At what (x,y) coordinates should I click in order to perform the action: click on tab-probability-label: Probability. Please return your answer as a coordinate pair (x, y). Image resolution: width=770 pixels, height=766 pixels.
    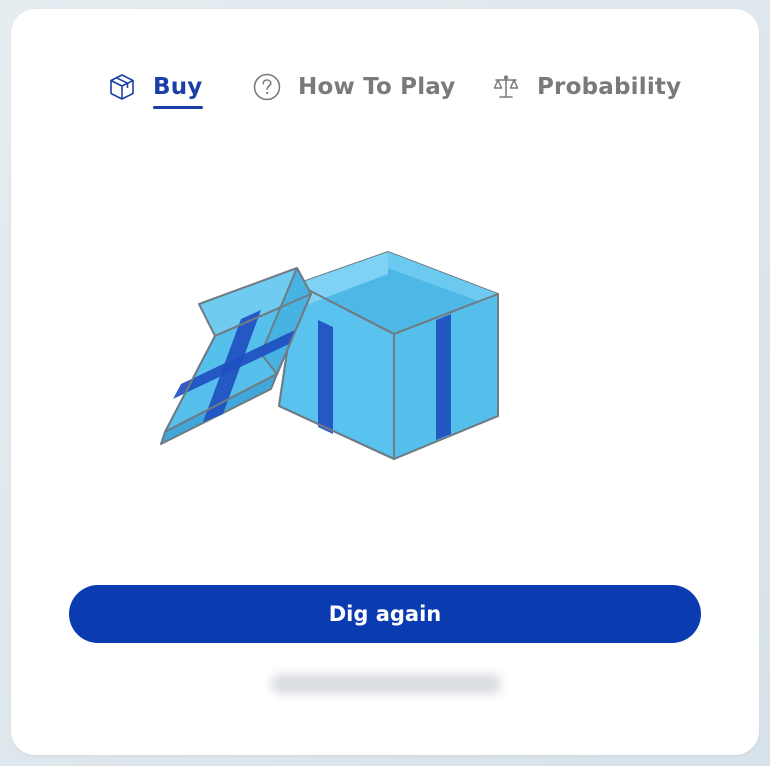
    Looking at the image, I should click on (609, 87).